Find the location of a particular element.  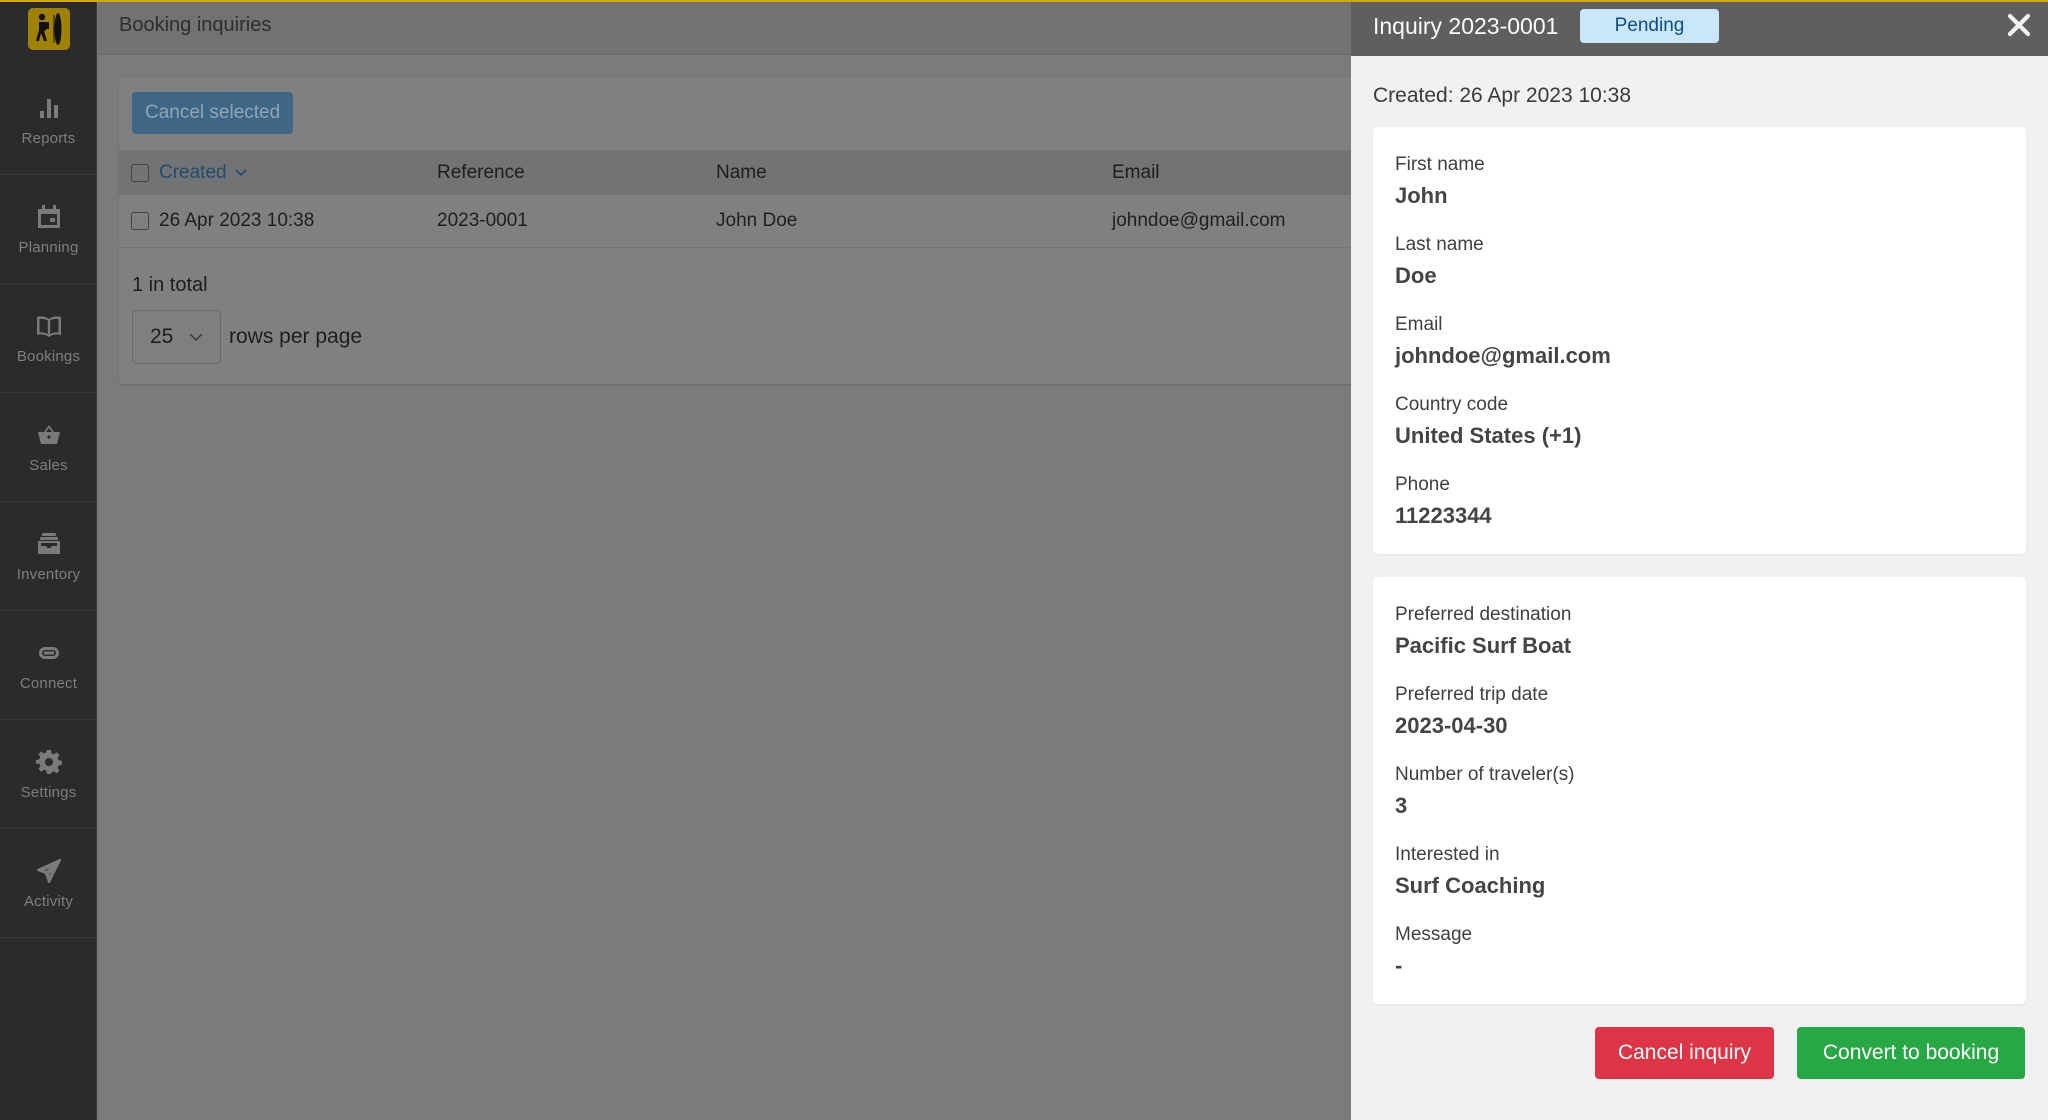

field-email: Email johndoe@gmail.com is located at coordinates (1699, 342).